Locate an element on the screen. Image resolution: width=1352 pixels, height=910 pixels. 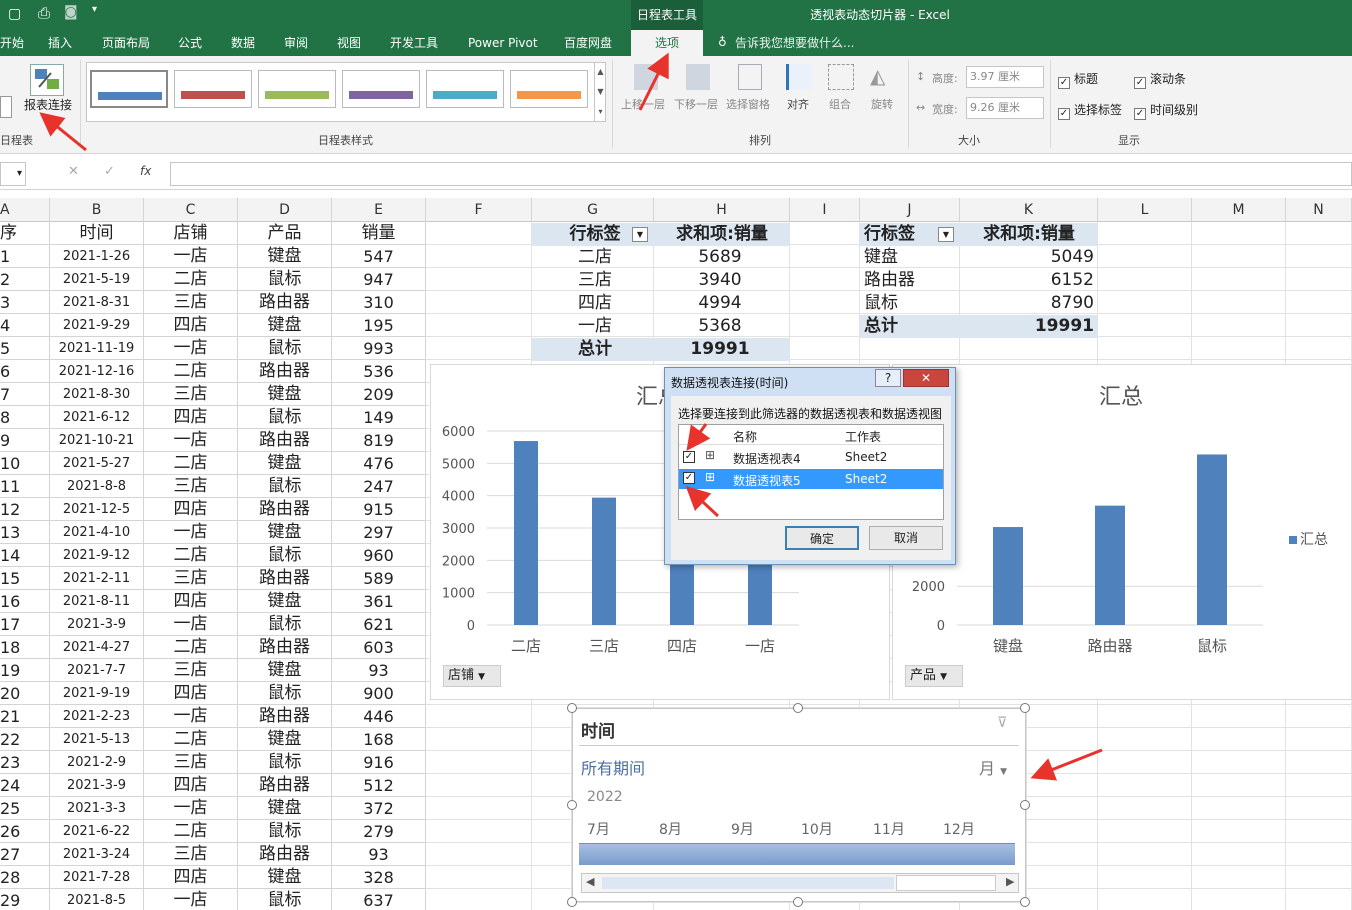
table-header-cell: 时间 is located at coordinates (97, 233).